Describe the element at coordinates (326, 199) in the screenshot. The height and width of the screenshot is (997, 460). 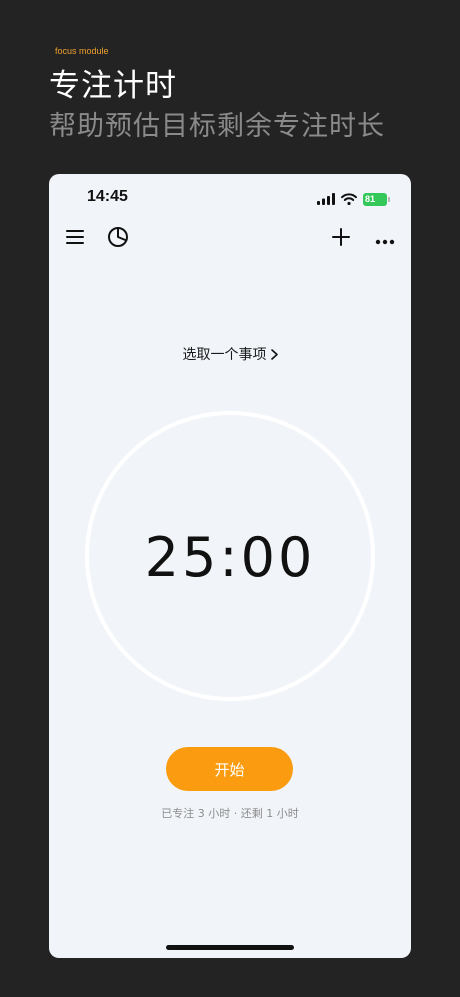
I see `signal-icon` at that location.